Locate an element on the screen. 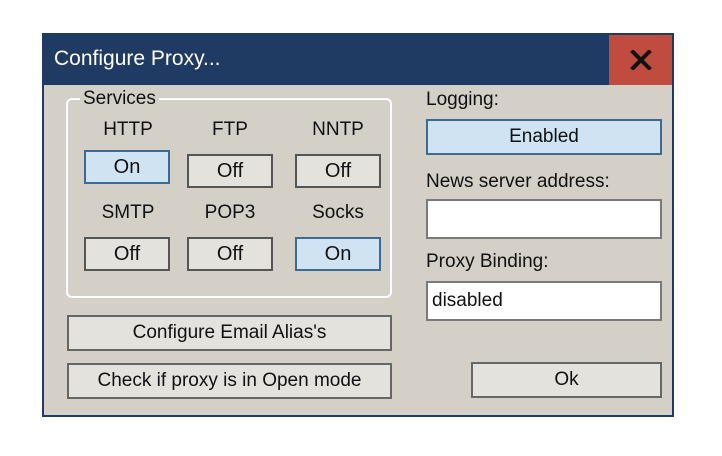  ftp-toggle-button: Off is located at coordinates (230, 171).